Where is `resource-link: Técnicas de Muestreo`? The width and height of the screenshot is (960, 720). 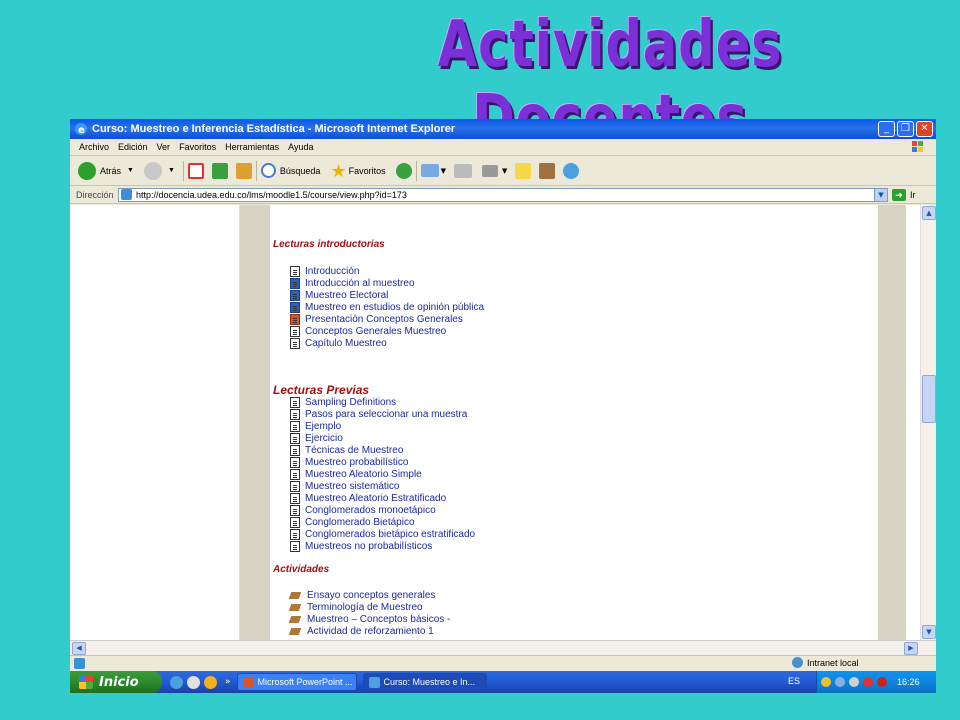
resource-link: Técnicas de Muestreo is located at coordinates (346, 450).